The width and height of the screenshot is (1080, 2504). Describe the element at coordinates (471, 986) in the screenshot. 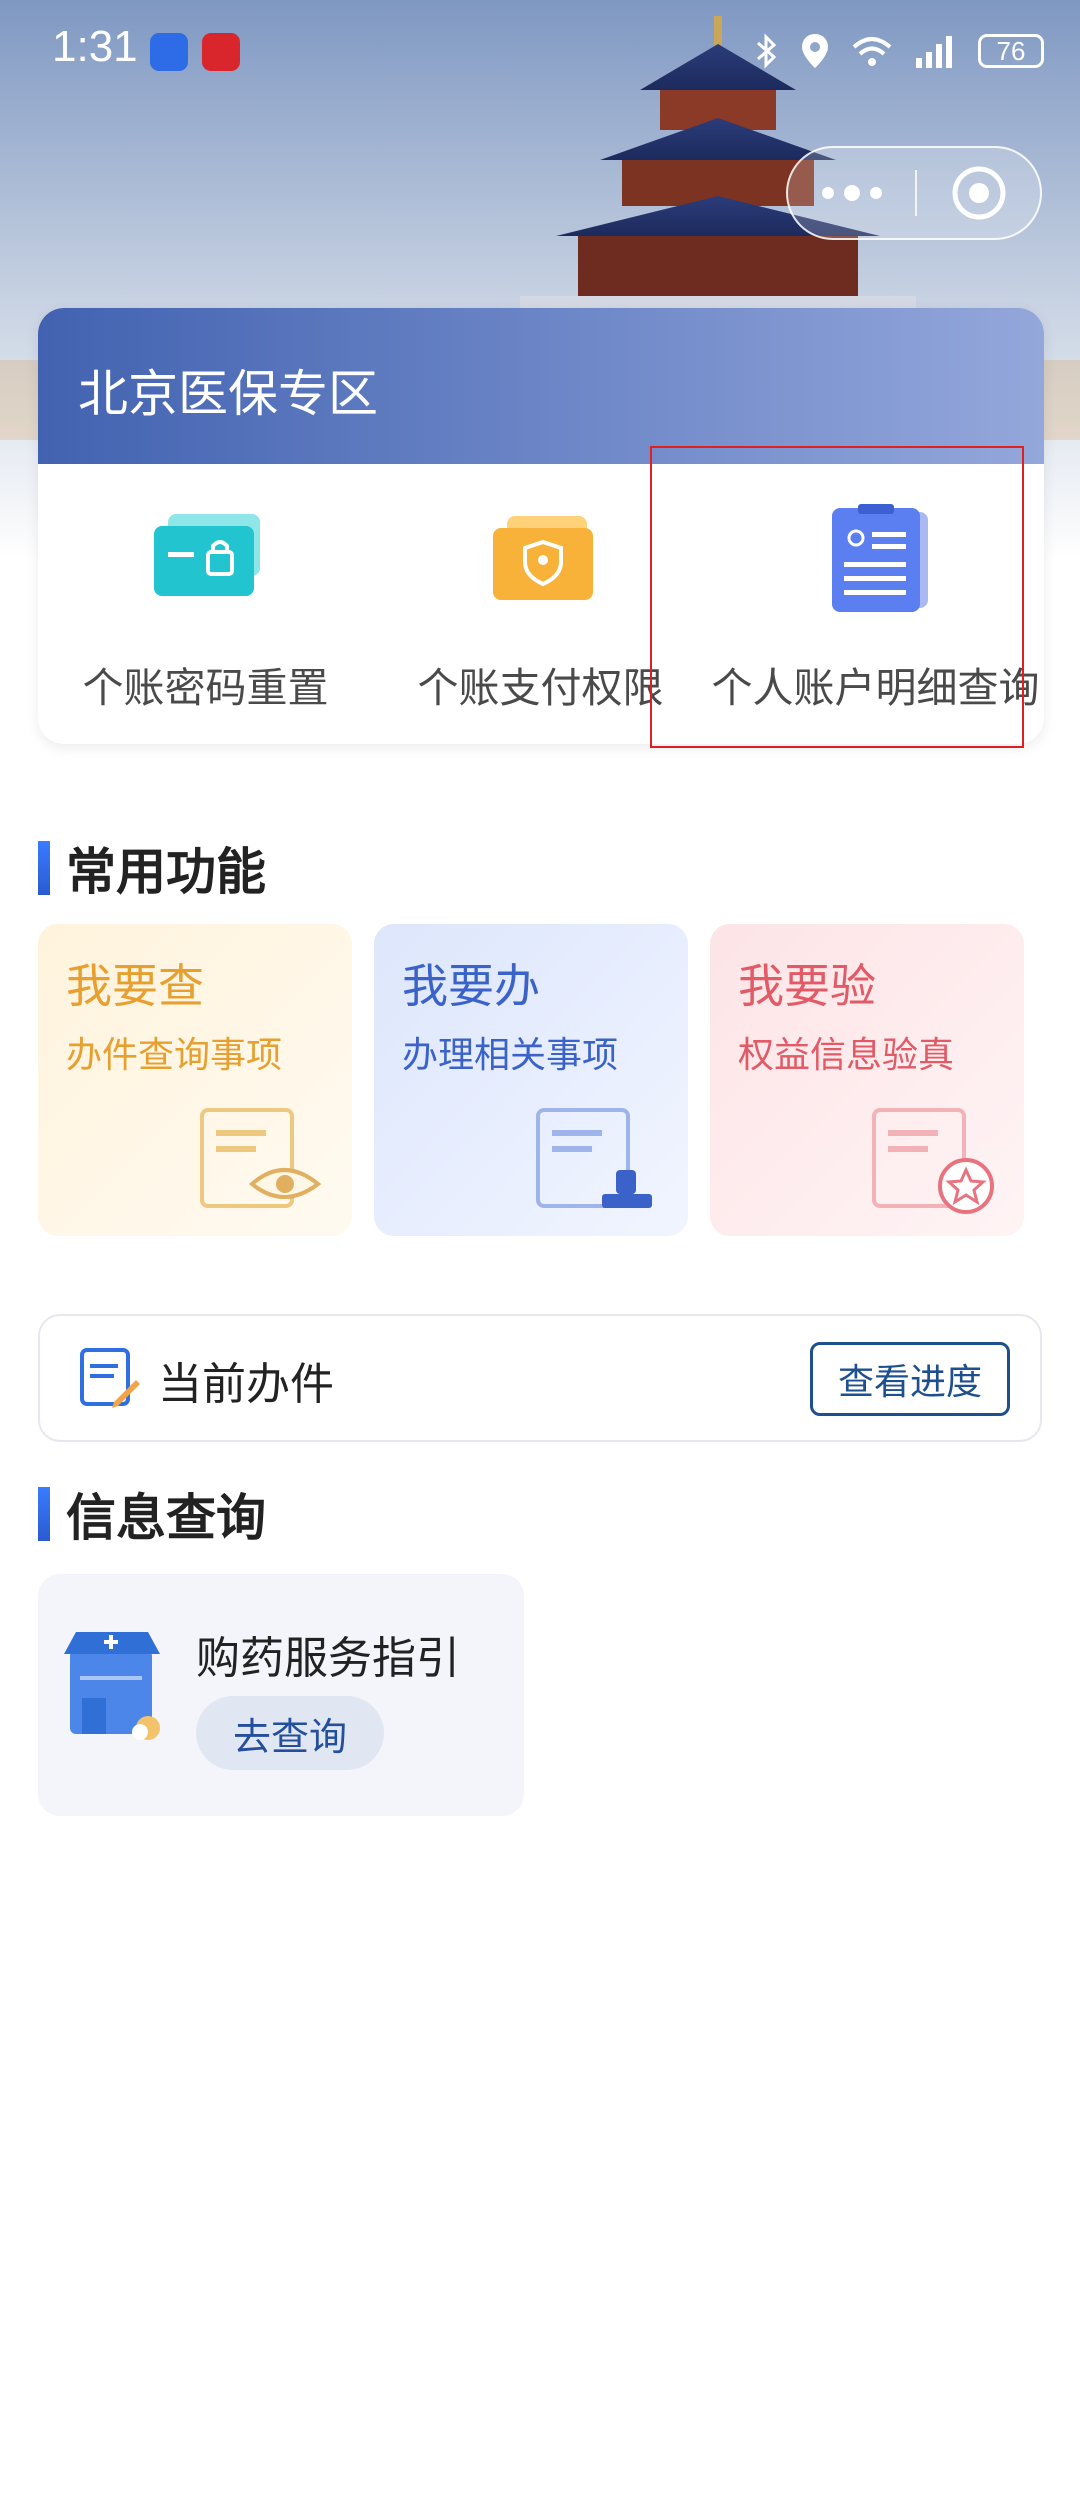

I see `function-card-title: 我要办` at that location.